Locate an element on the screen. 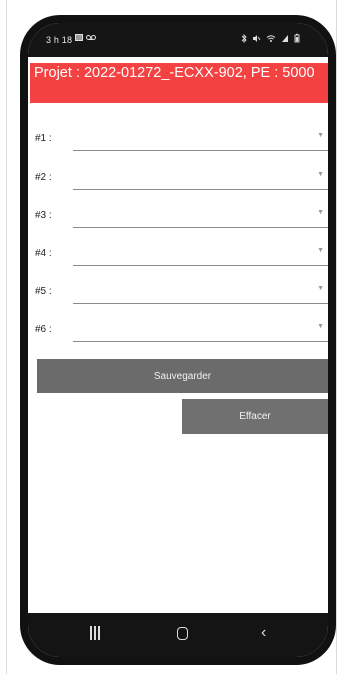  status-time: 3 h 18 is located at coordinates (59, 40).